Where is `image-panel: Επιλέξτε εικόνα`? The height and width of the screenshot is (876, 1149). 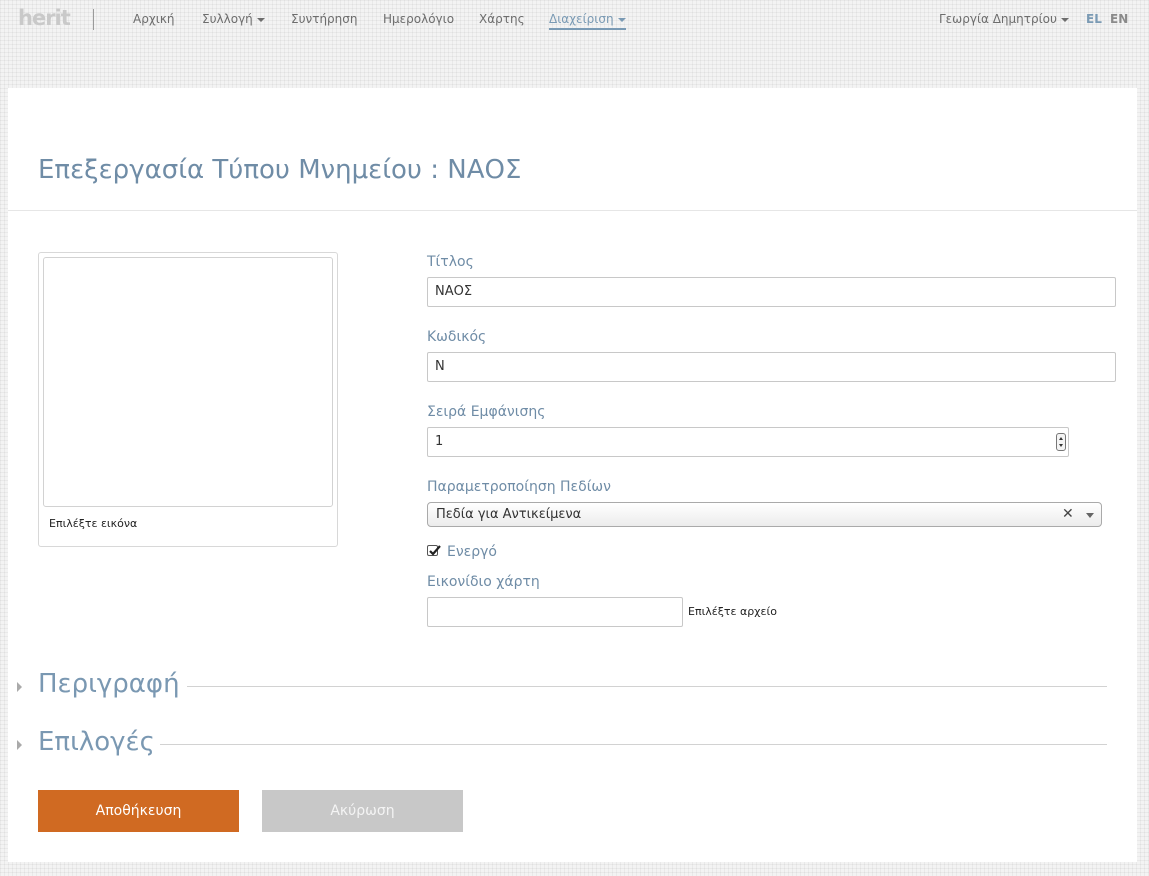 image-panel: Επιλέξτε εικόνα is located at coordinates (188, 399).